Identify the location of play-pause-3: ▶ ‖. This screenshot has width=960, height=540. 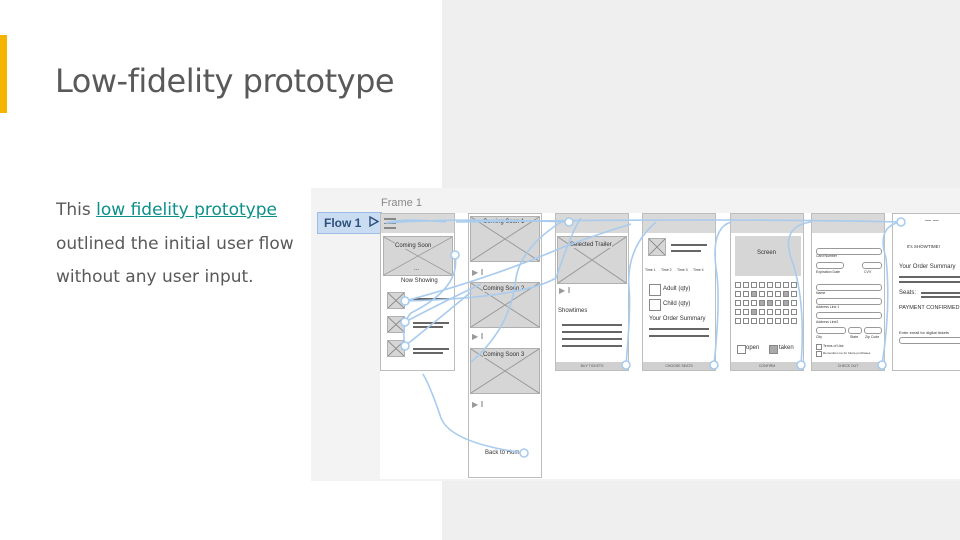
(478, 404).